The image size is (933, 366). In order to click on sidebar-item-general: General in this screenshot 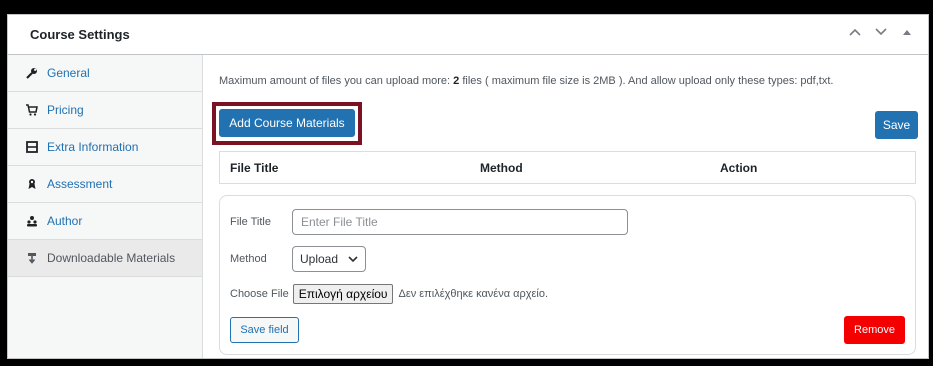, I will do `click(105, 73)`.